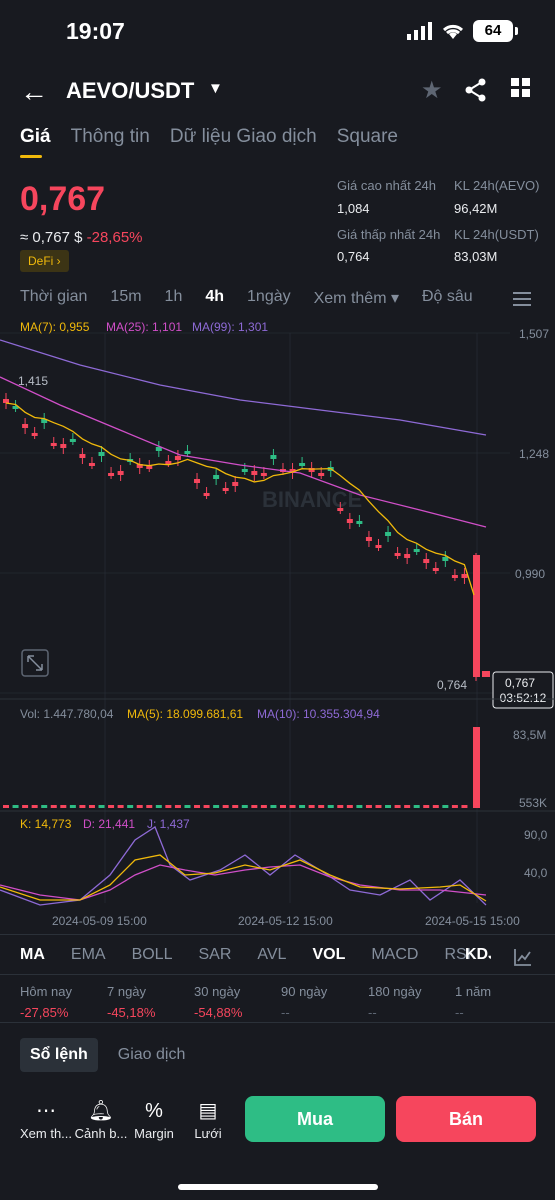  Describe the element at coordinates (372, 1012) in the screenshot. I see `perf-value: --` at that location.